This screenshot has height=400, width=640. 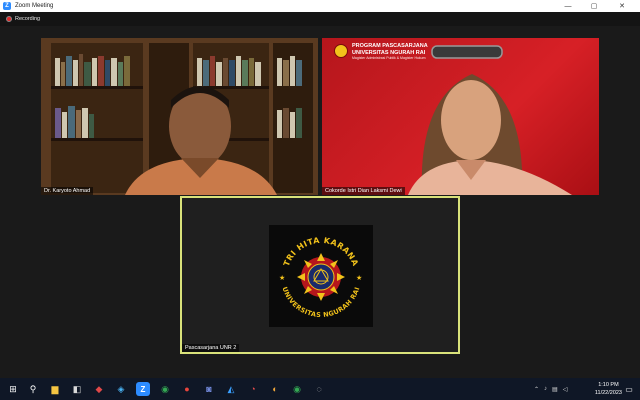 What do you see at coordinates (565, 389) in the screenshot?
I see `volume-icon: ◁` at bounding box center [565, 389].